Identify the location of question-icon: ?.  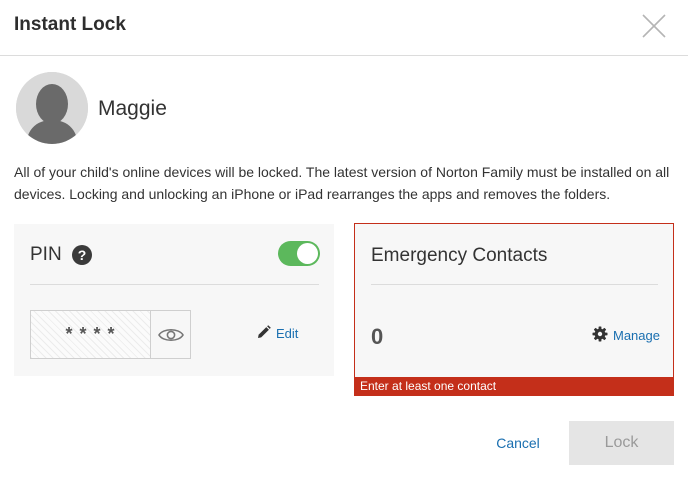
(82, 255).